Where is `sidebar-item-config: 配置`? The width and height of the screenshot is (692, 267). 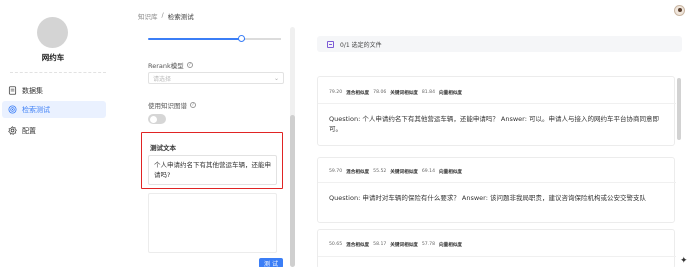
sidebar-item-config: 配置 is located at coordinates (54, 130).